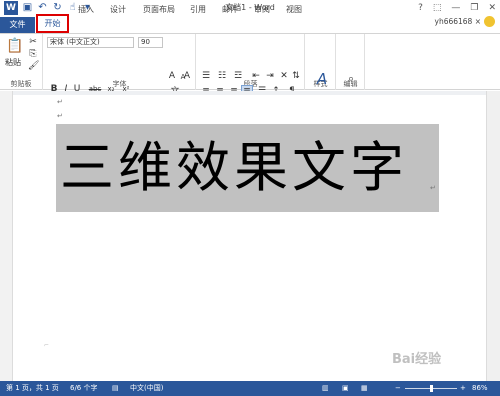 The width and height of the screenshot is (500, 396). What do you see at coordinates (345, 388) in the screenshot?
I see `print-layout-icon: ▣` at bounding box center [345, 388].